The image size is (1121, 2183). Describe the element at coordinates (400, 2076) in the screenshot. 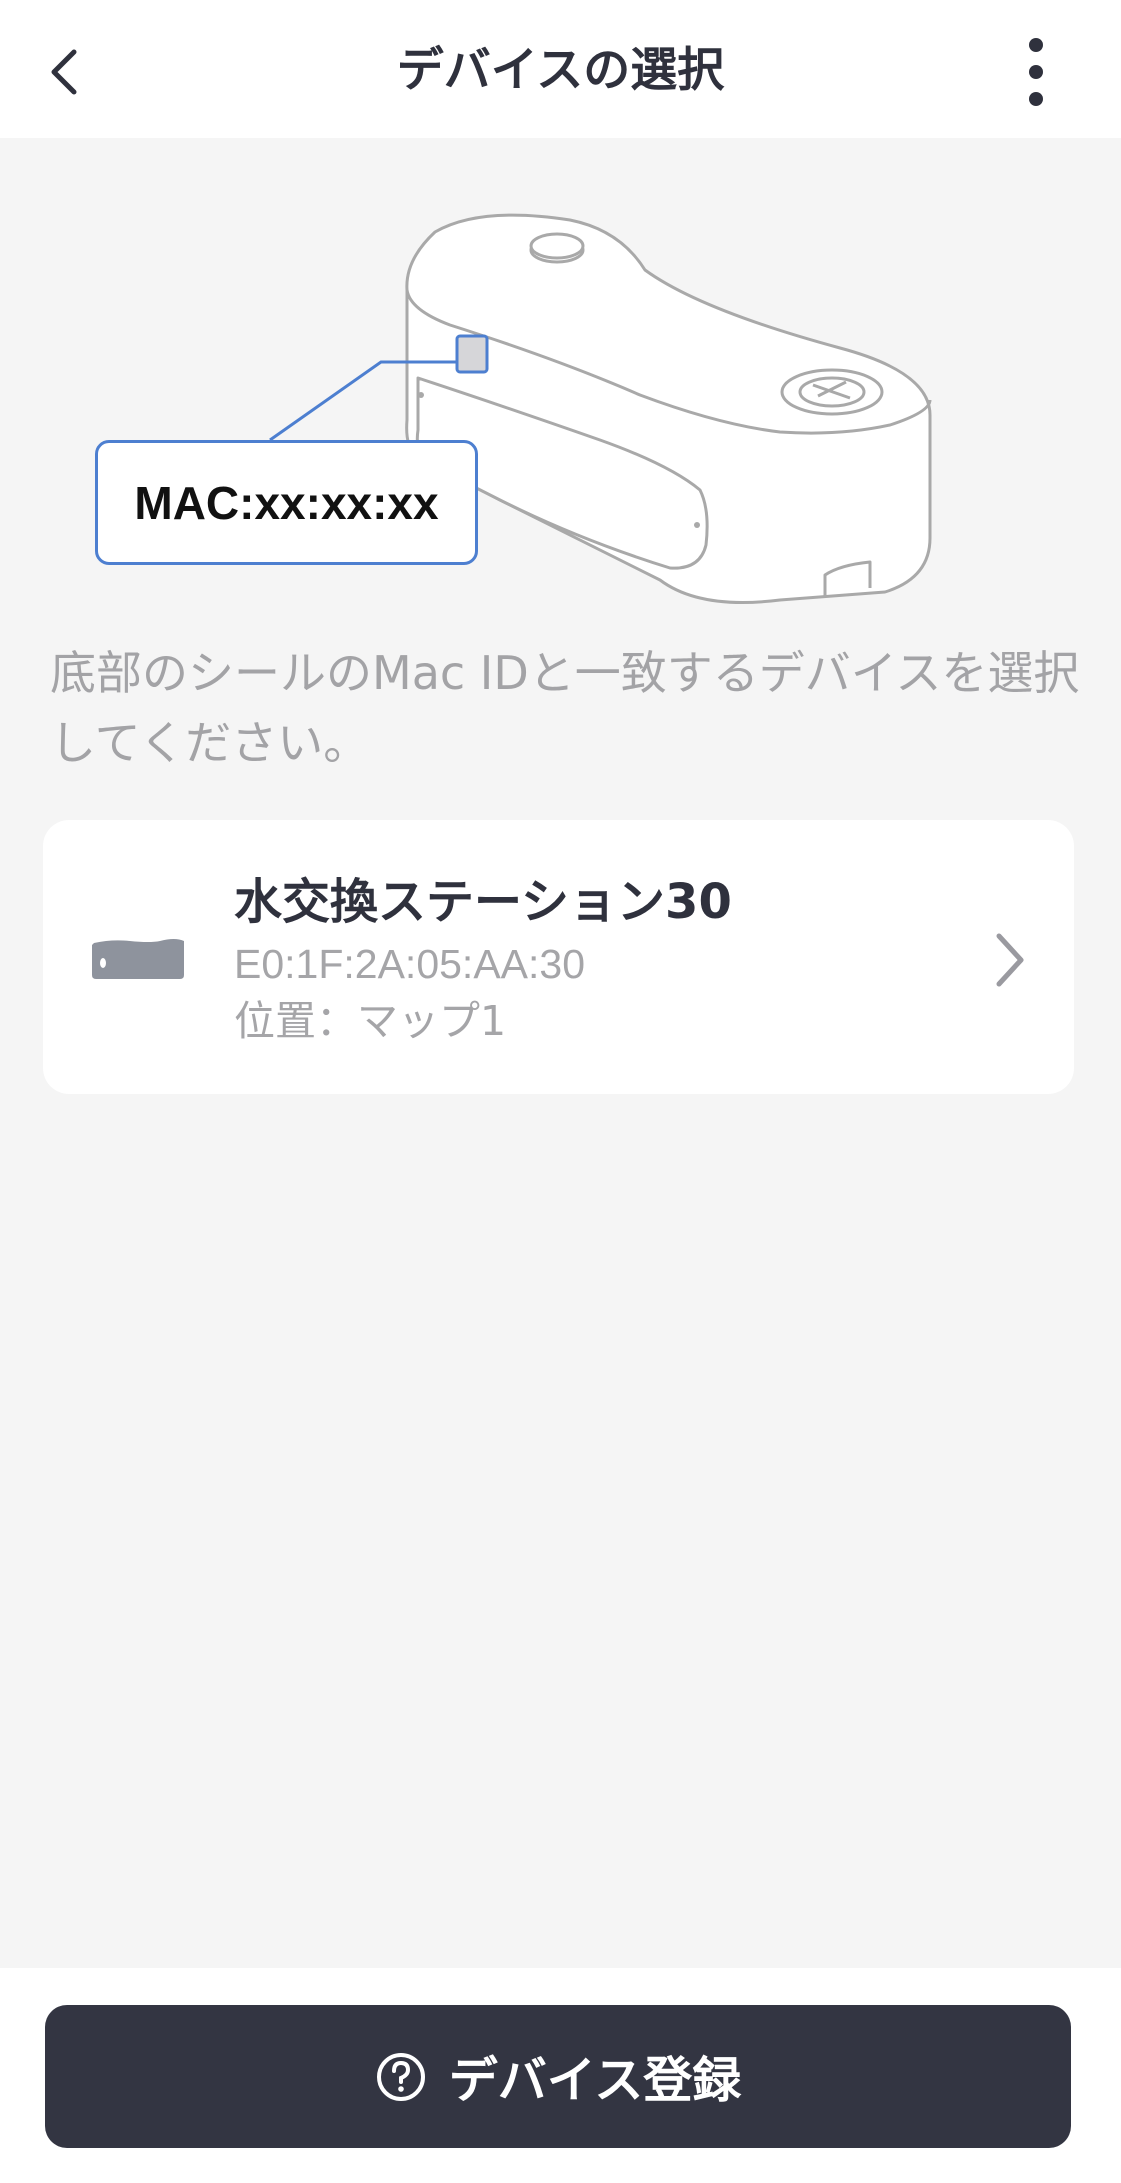

I see `help-circle-icon` at that location.